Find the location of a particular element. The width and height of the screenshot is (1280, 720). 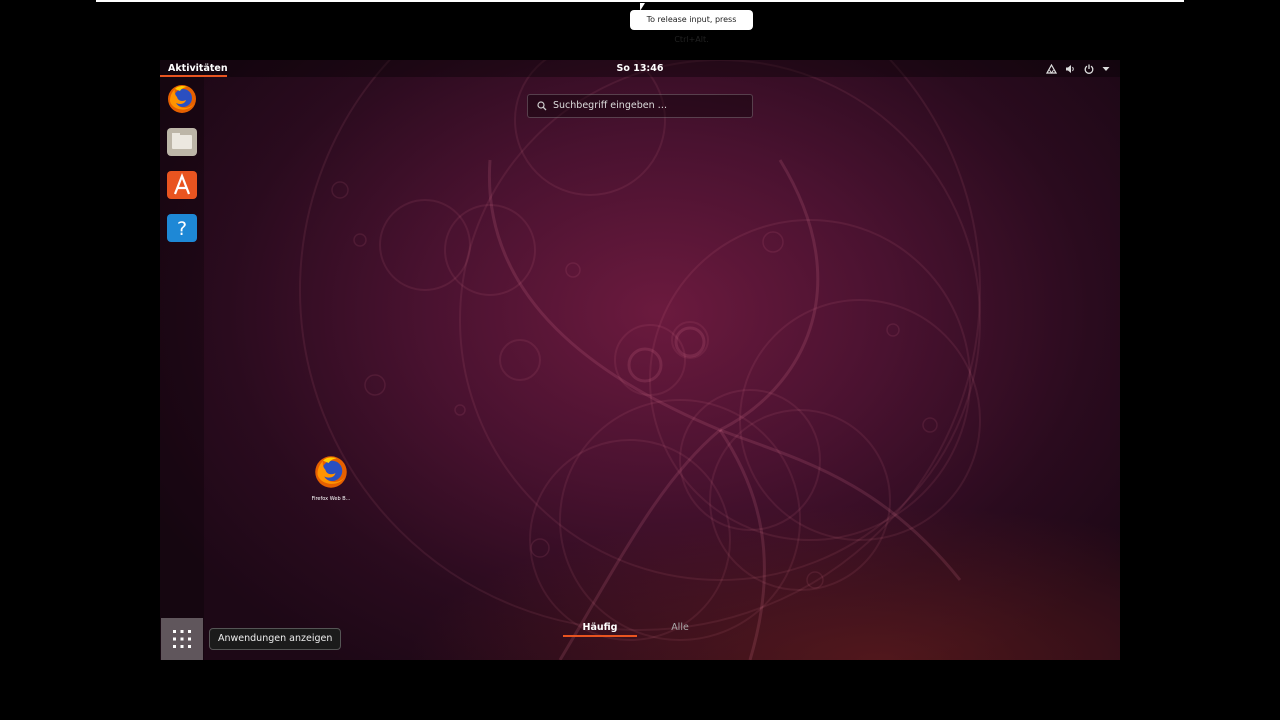

power-icon is located at coordinates (1089, 69).